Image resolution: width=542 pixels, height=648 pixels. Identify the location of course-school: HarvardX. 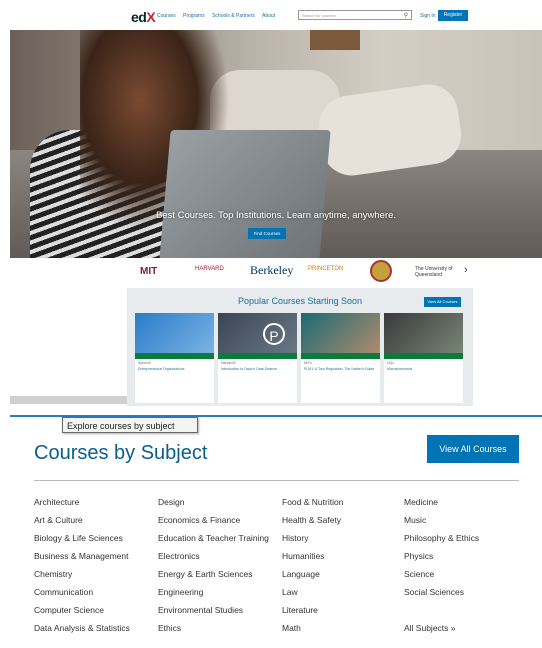
(228, 363).